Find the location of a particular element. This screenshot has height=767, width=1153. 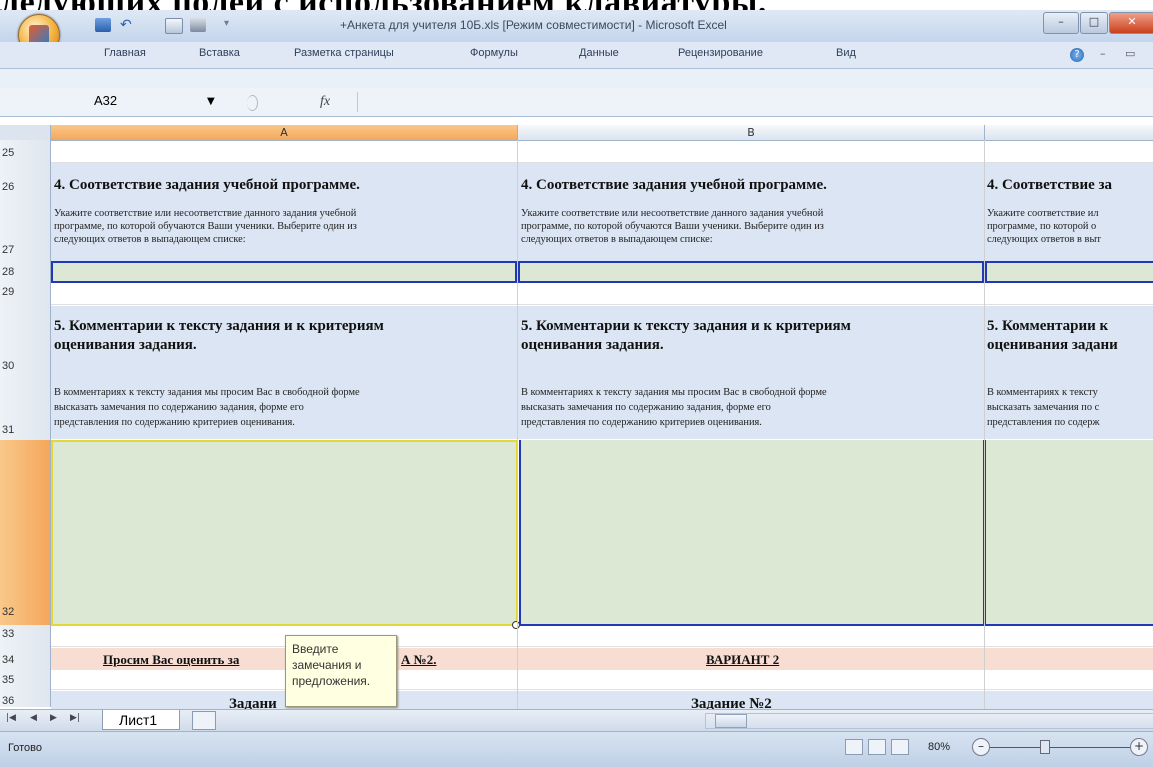

row-number: 36 is located at coordinates (25, 701).